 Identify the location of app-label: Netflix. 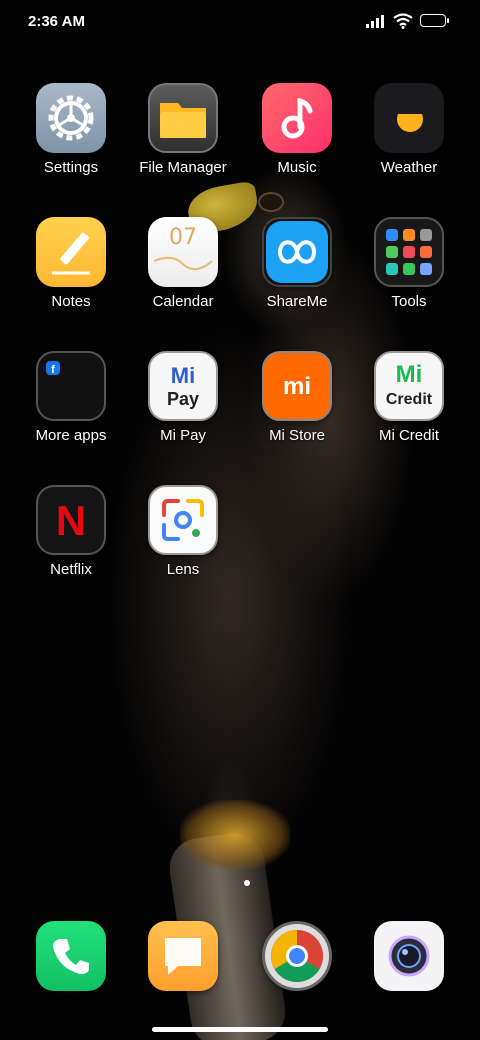
(71, 569).